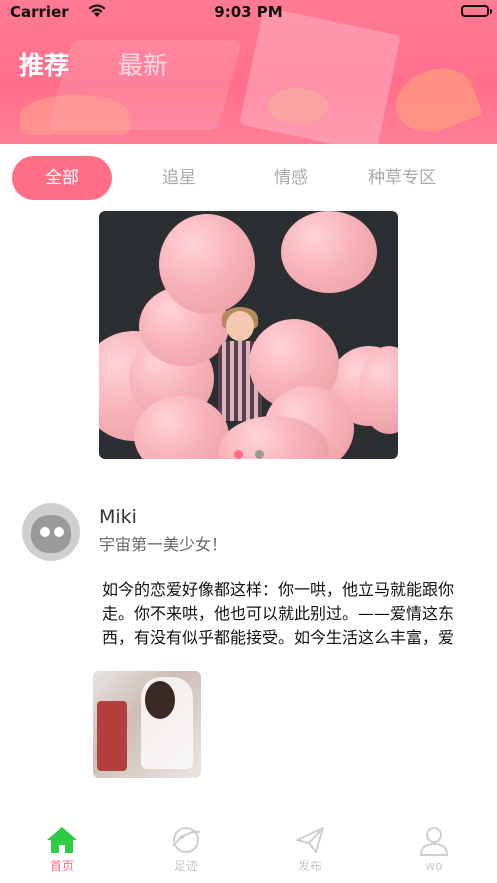  I want to click on category-all: 全部, so click(62, 178).